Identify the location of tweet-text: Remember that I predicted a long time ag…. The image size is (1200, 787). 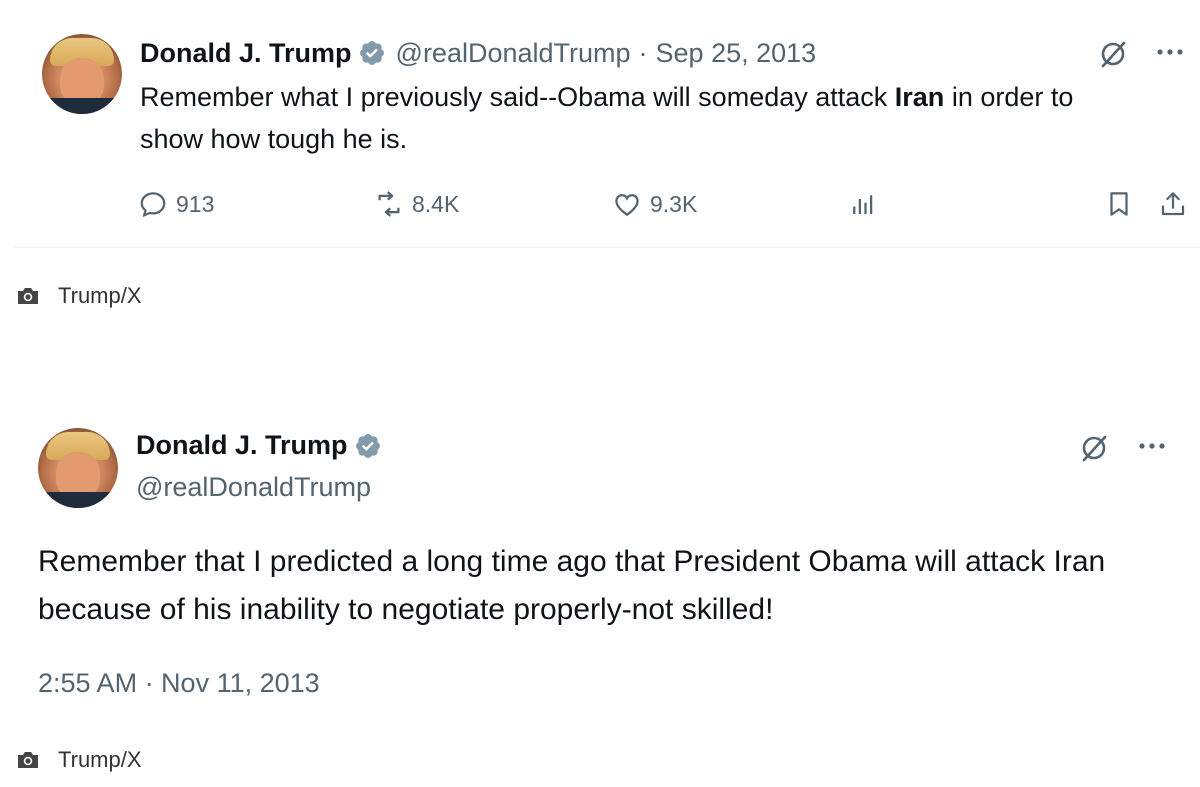
(572, 585).